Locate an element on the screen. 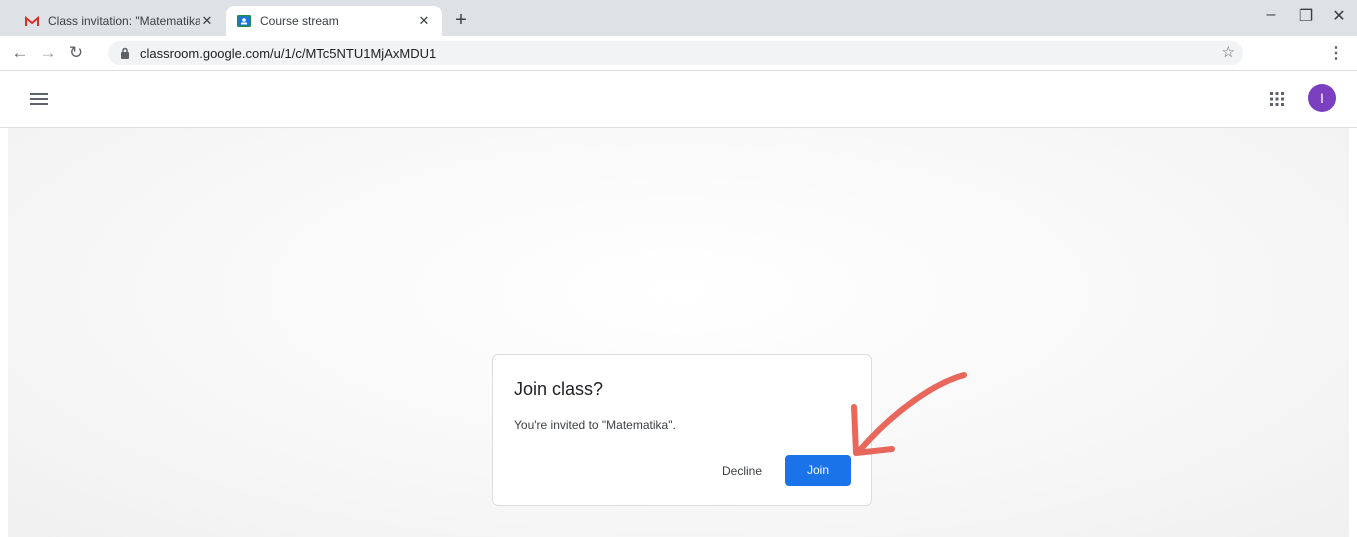 Image resolution: width=1357 pixels, height=537 pixels. gmail-icon is located at coordinates (32, 21).